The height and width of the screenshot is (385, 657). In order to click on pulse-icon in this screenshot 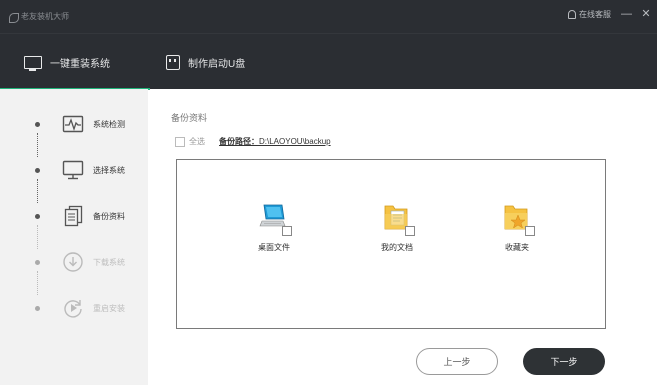, I will do `click(73, 124)`.